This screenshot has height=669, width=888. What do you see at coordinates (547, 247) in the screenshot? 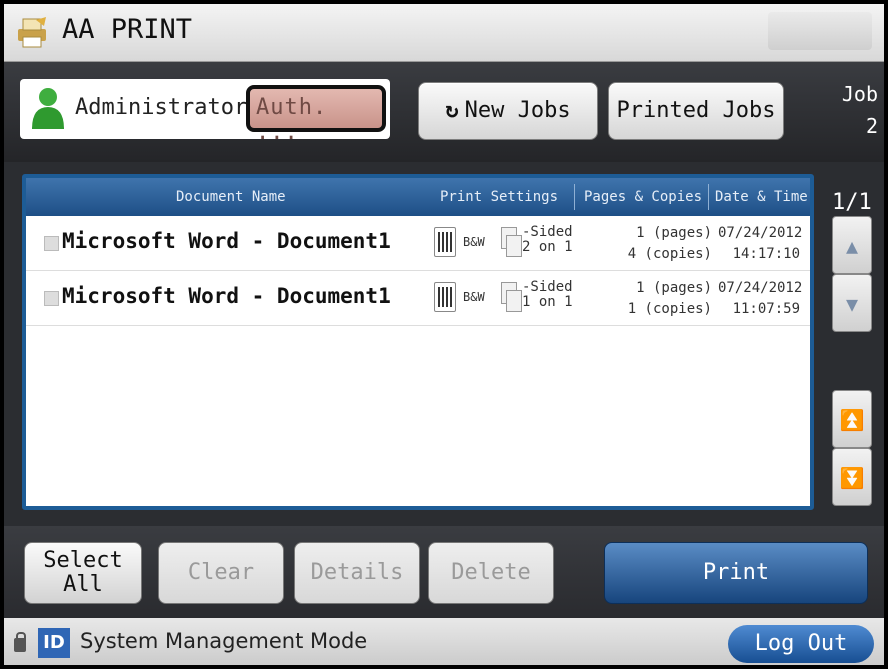
I see `n-up-mode: 2 on 1` at bounding box center [547, 247].